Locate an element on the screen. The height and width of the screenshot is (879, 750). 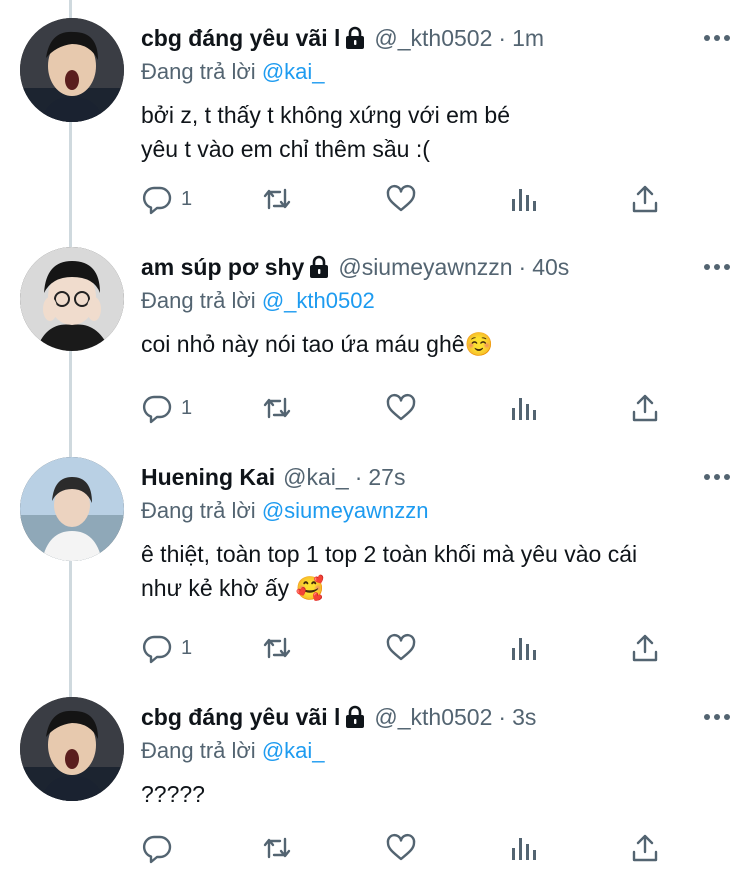
handle: @kai_ is located at coordinates (316, 477).